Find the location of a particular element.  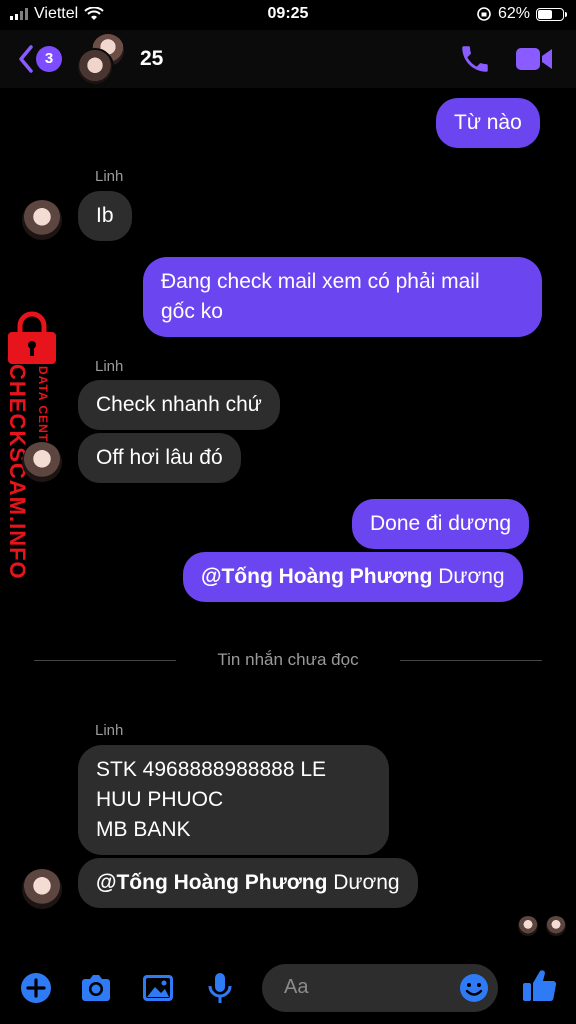

plus-icon is located at coordinates (36, 988).